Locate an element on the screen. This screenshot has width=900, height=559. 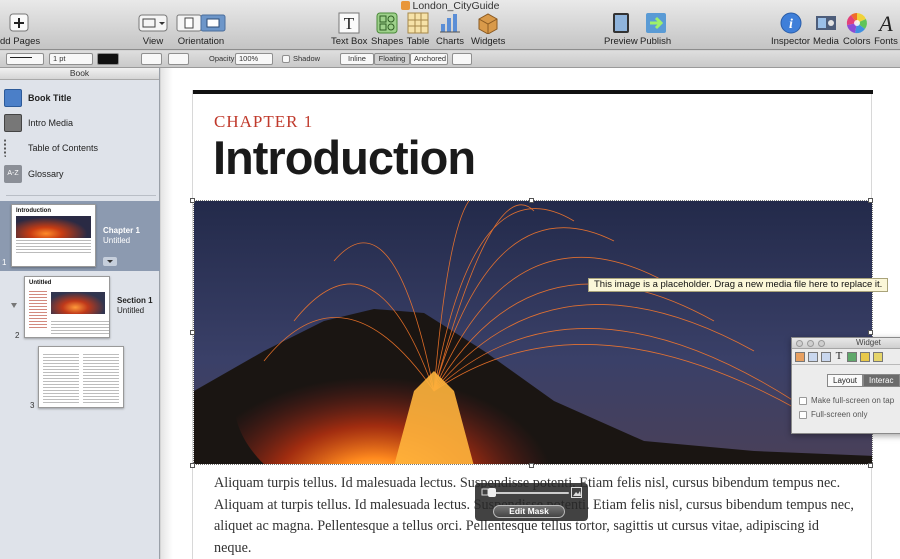
section-label: Section 1 Untitled is located at coordinates (135, 305).